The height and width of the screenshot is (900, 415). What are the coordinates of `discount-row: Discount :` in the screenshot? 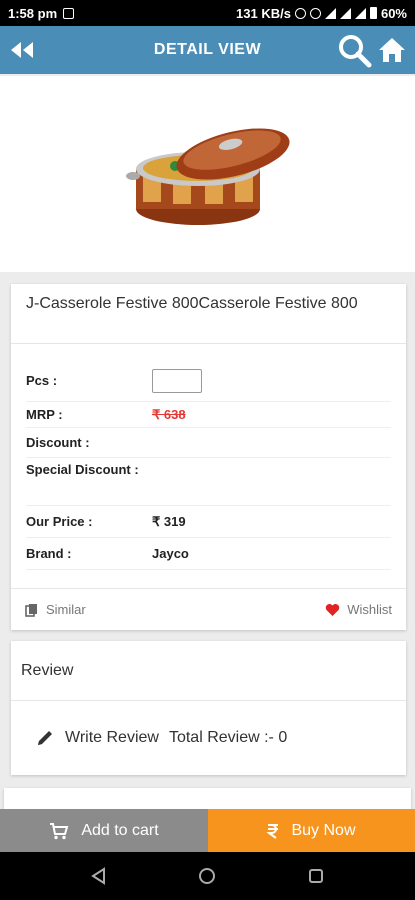 It's located at (208, 443).